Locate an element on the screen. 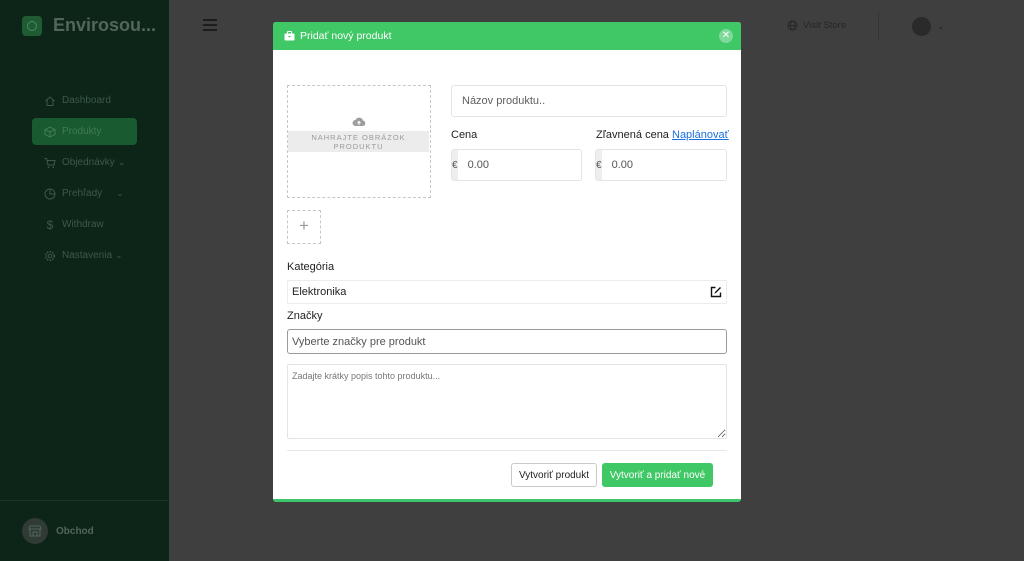 This screenshot has width=1024, height=561. cart-icon is located at coordinates (50, 163).